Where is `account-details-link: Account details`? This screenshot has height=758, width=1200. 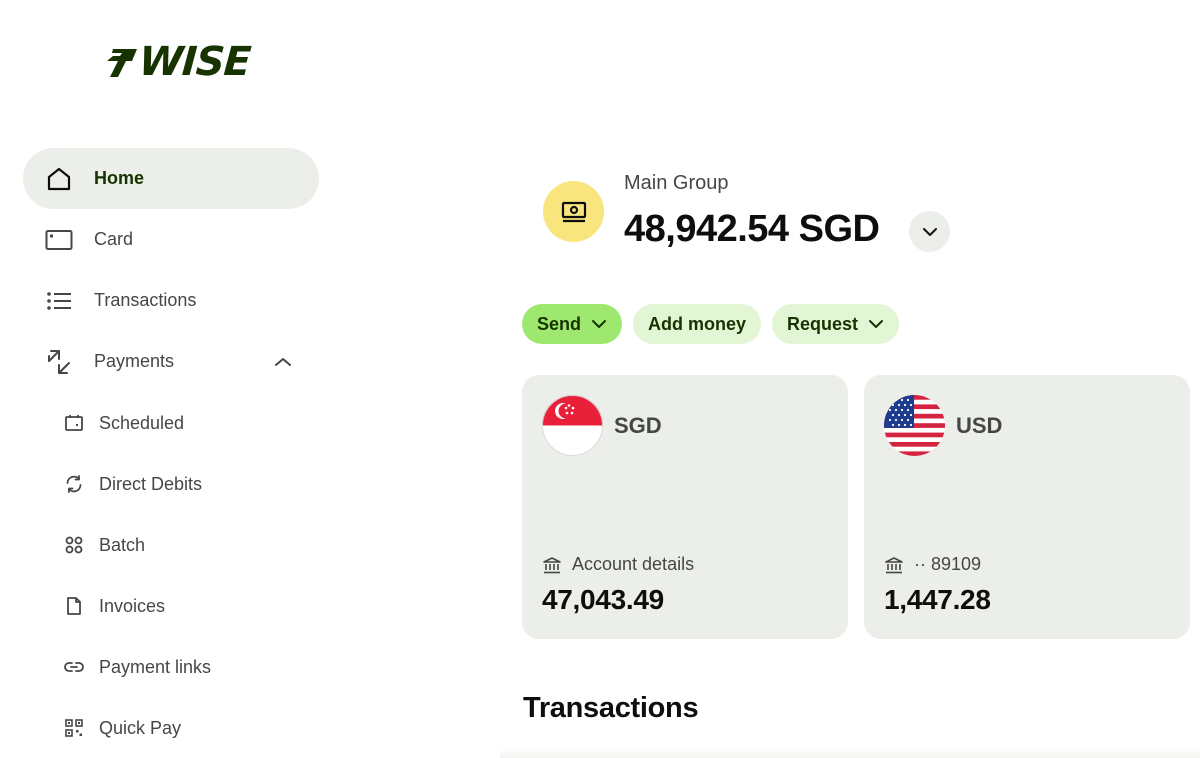
account-details-link: Account details is located at coordinates (618, 564).